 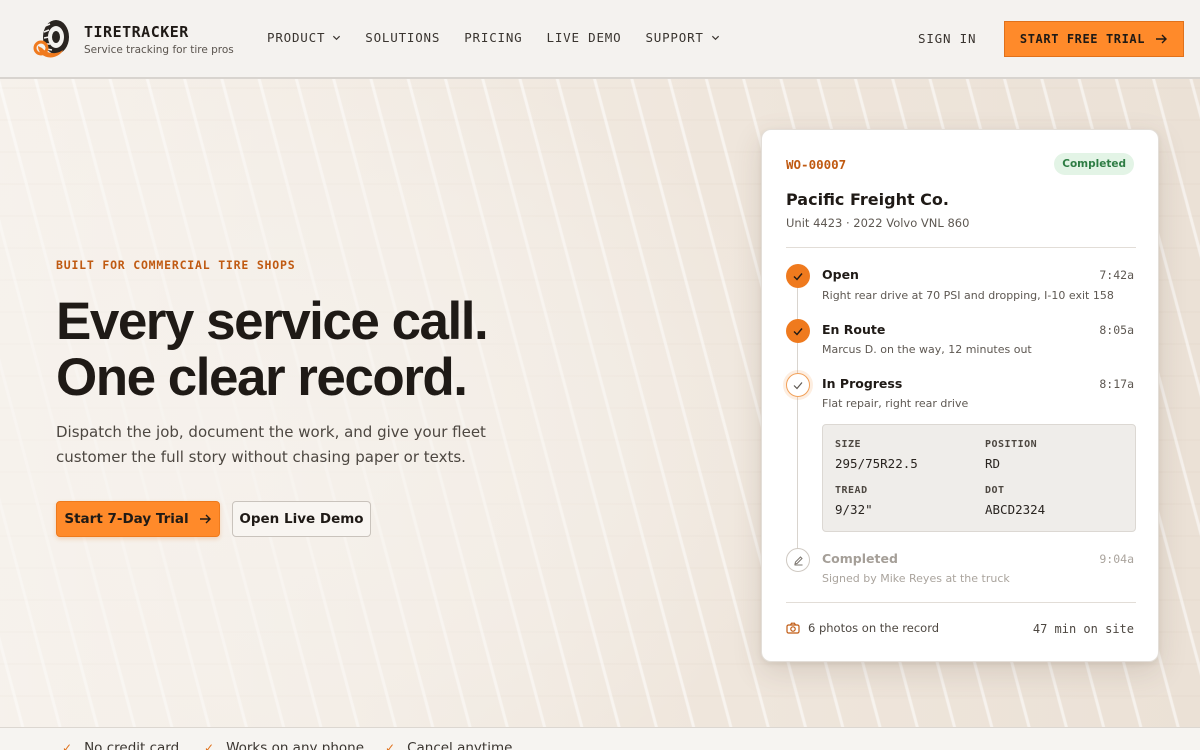 What do you see at coordinates (860, 558) in the screenshot?
I see `step-title: Completed` at bounding box center [860, 558].